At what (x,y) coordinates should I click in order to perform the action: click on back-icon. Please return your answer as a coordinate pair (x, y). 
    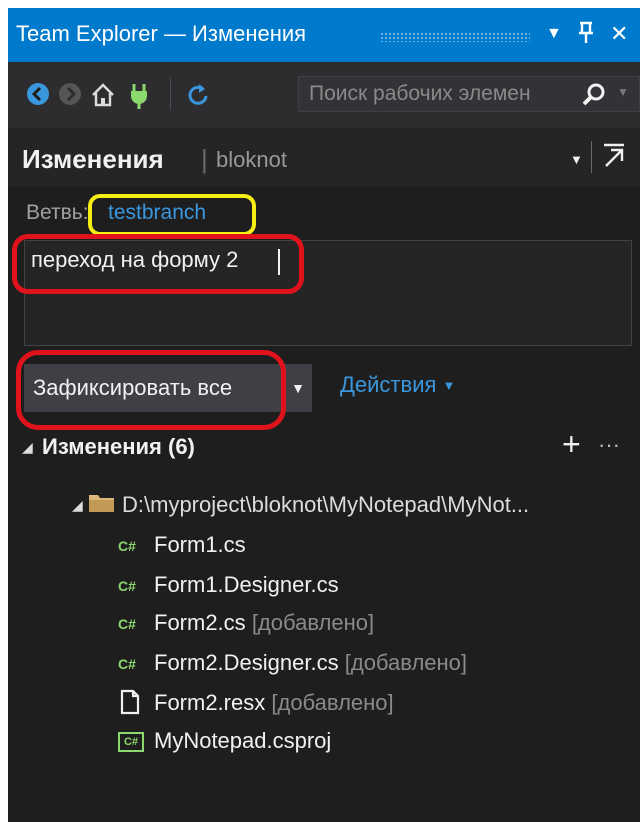
    Looking at the image, I should click on (38, 97).